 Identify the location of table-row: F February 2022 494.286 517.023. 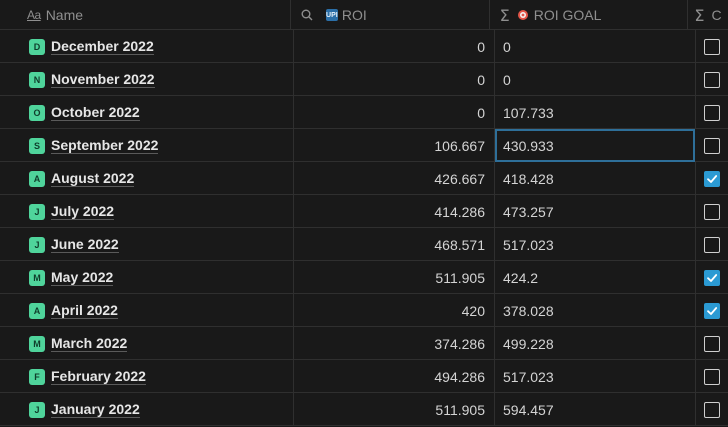
(364, 376).